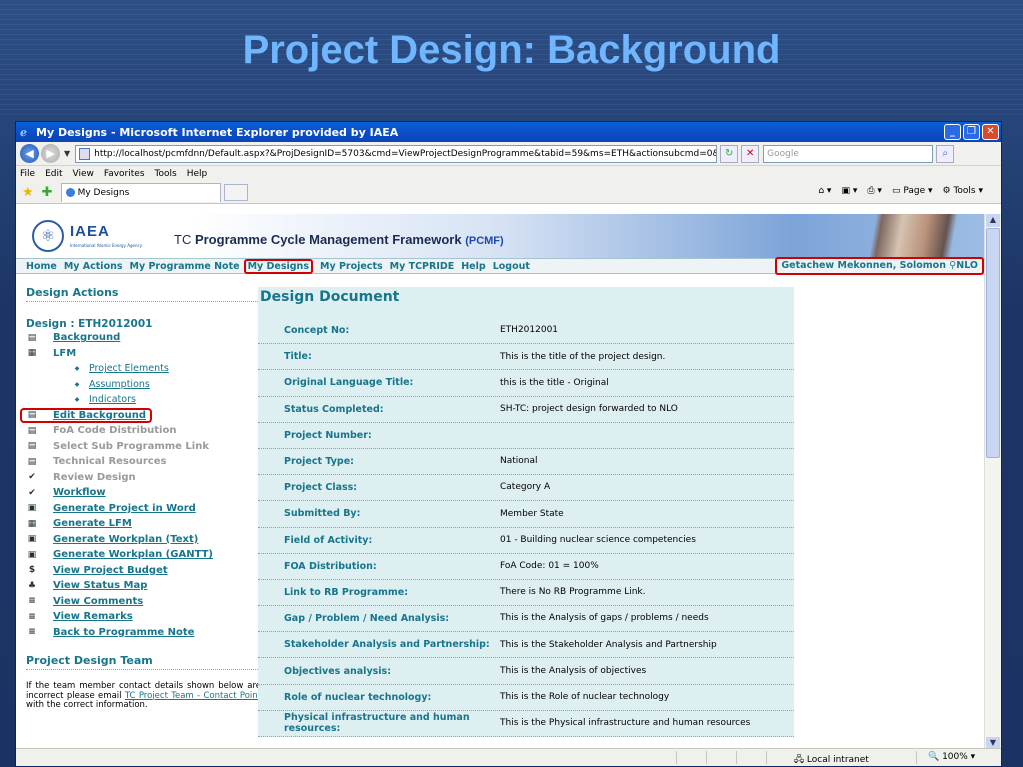 The width and height of the screenshot is (1023, 767). I want to click on menu-bar: File Edit View Favorites Tools Help, so click(508, 174).